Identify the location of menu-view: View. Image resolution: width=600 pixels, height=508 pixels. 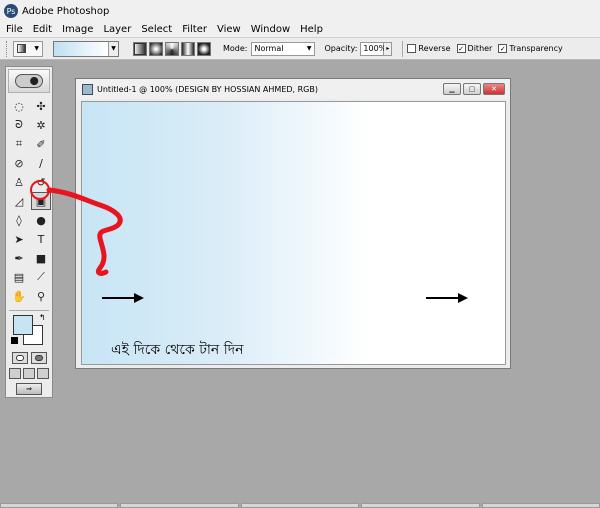
(229, 29).